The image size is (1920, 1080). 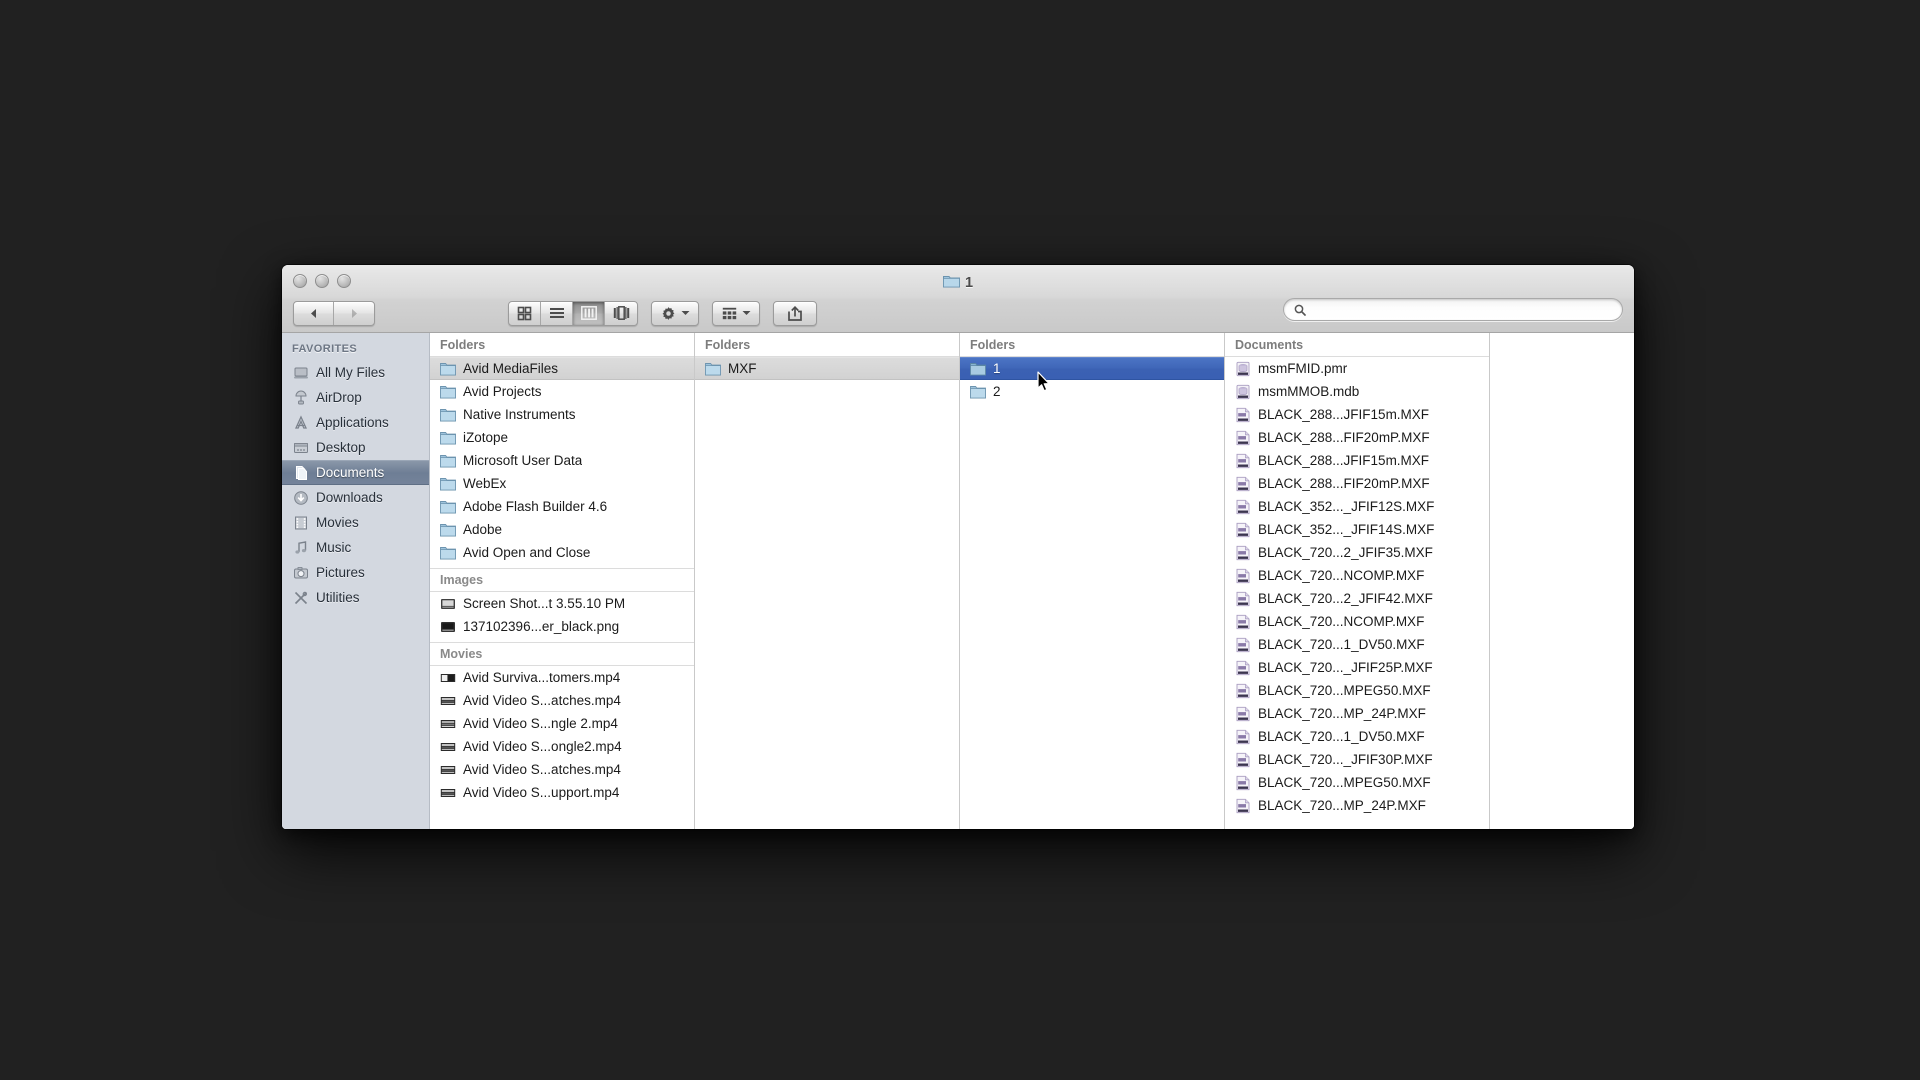 I want to click on coverflow-view-button, so click(x=621, y=313).